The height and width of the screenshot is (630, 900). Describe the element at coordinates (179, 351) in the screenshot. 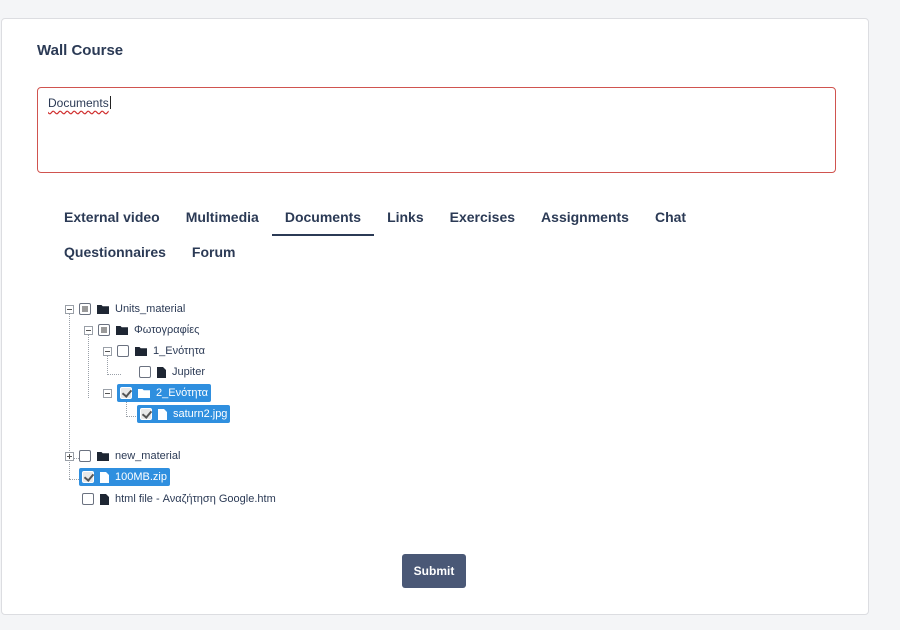

I see `tree-node-label: 1_Ενότητα` at that location.